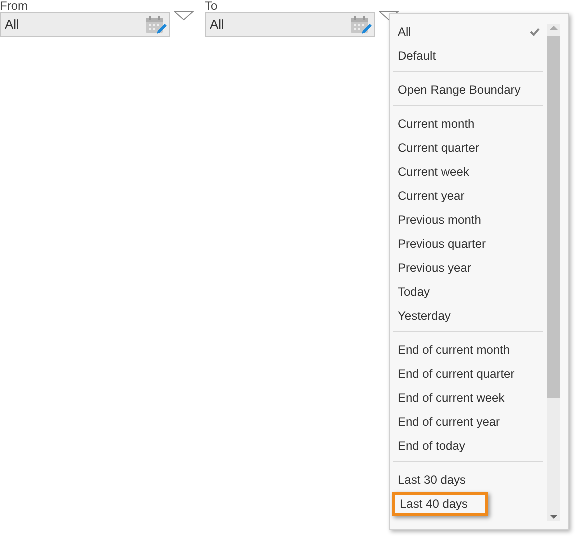 This screenshot has width=575, height=541. I want to click on menu-item: Current month, so click(468, 124).